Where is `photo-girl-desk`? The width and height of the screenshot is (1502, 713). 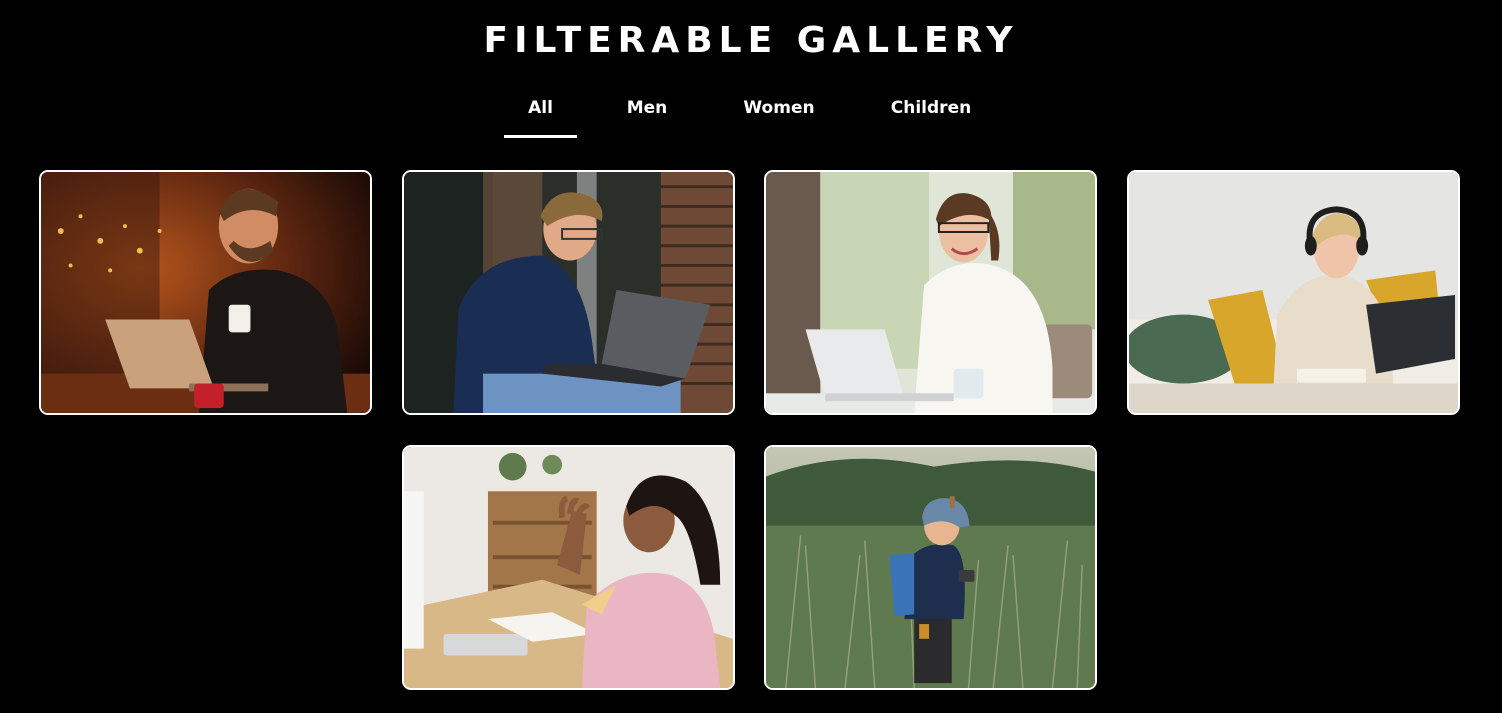 photo-girl-desk is located at coordinates (568, 567).